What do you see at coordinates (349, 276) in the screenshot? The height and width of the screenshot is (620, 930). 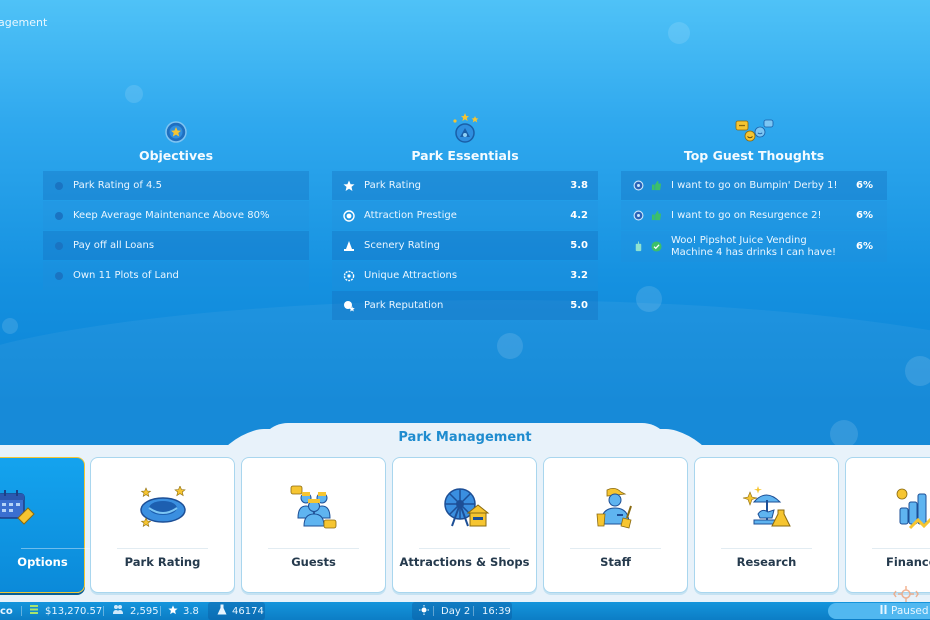 I see `unique-attractions-icon` at bounding box center [349, 276].